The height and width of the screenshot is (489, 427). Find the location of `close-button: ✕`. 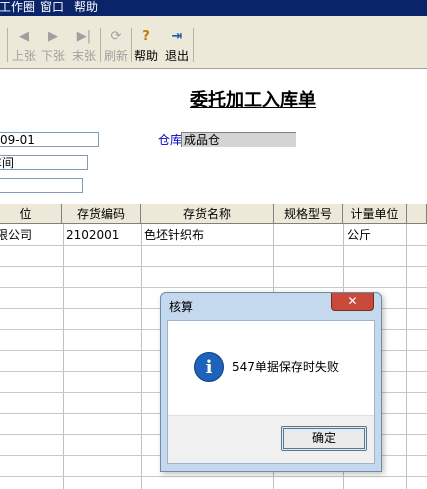

close-button: ✕ is located at coordinates (352, 302).